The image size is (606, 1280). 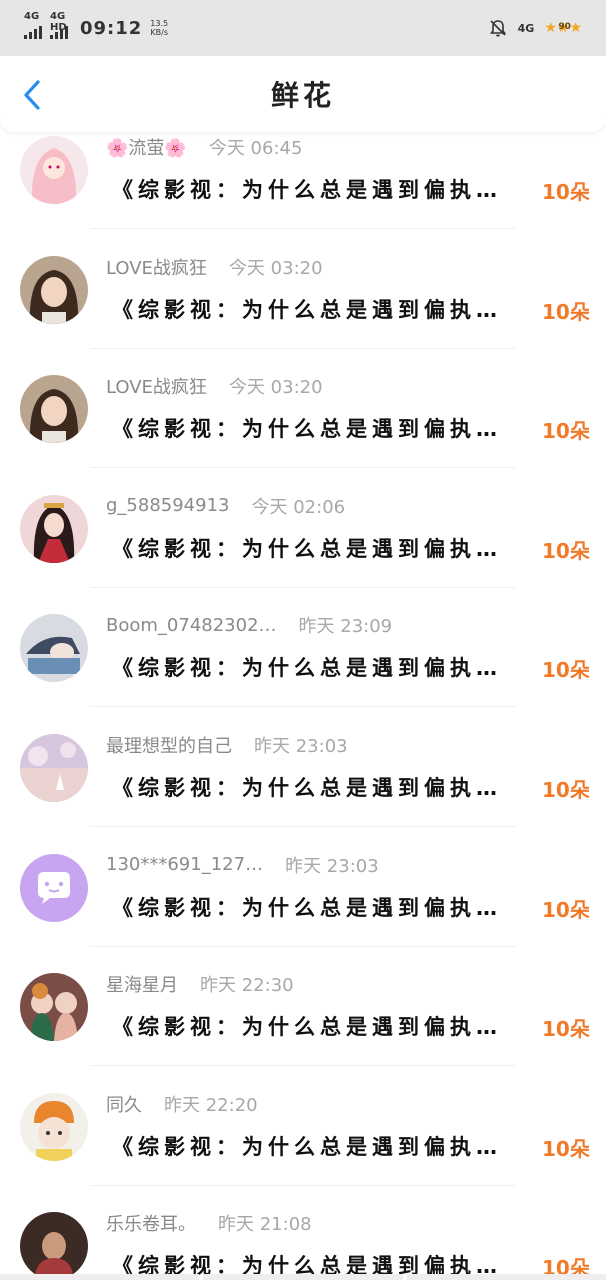 What do you see at coordinates (255, 148) in the screenshot?
I see `timestamp: 今天 06:45` at bounding box center [255, 148].